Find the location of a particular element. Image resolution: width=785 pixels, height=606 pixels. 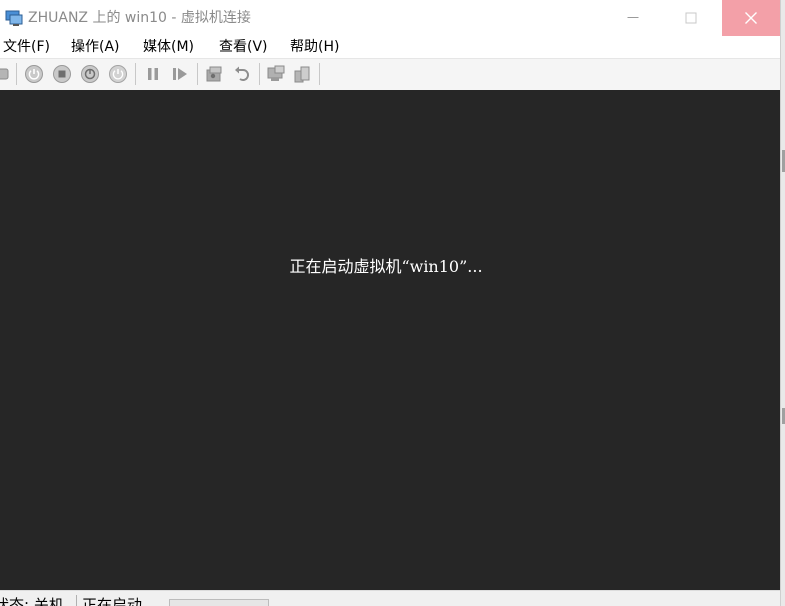

checkpoint-icon is located at coordinates (214, 74).